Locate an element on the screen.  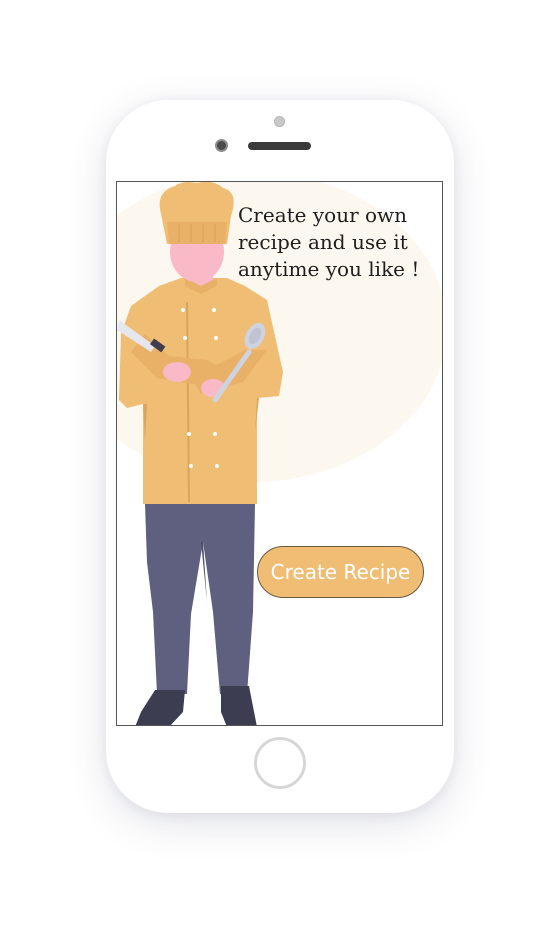
front-camera-icon is located at coordinates (221, 145).